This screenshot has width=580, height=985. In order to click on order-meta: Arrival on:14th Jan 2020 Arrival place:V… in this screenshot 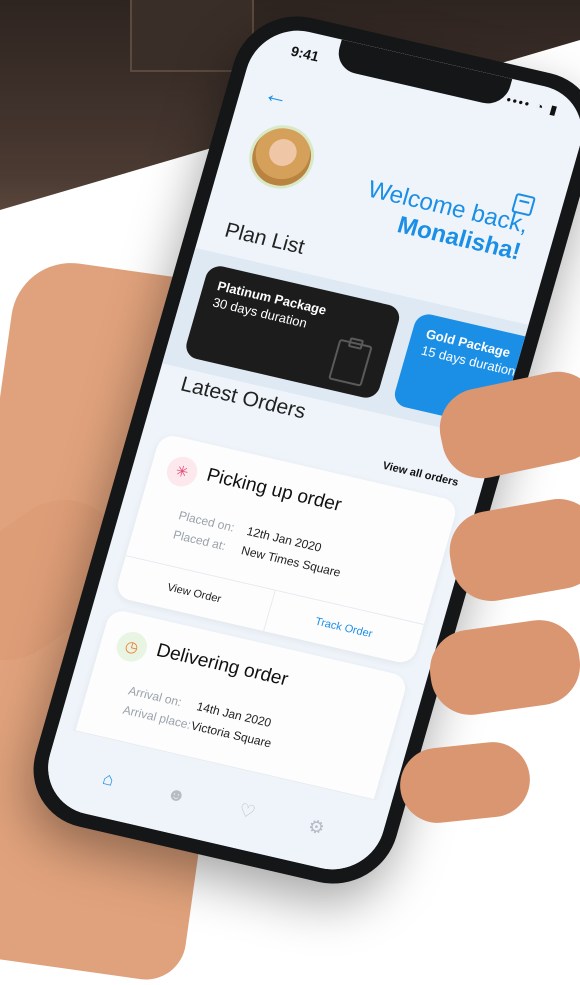, I will do `click(199, 717)`.